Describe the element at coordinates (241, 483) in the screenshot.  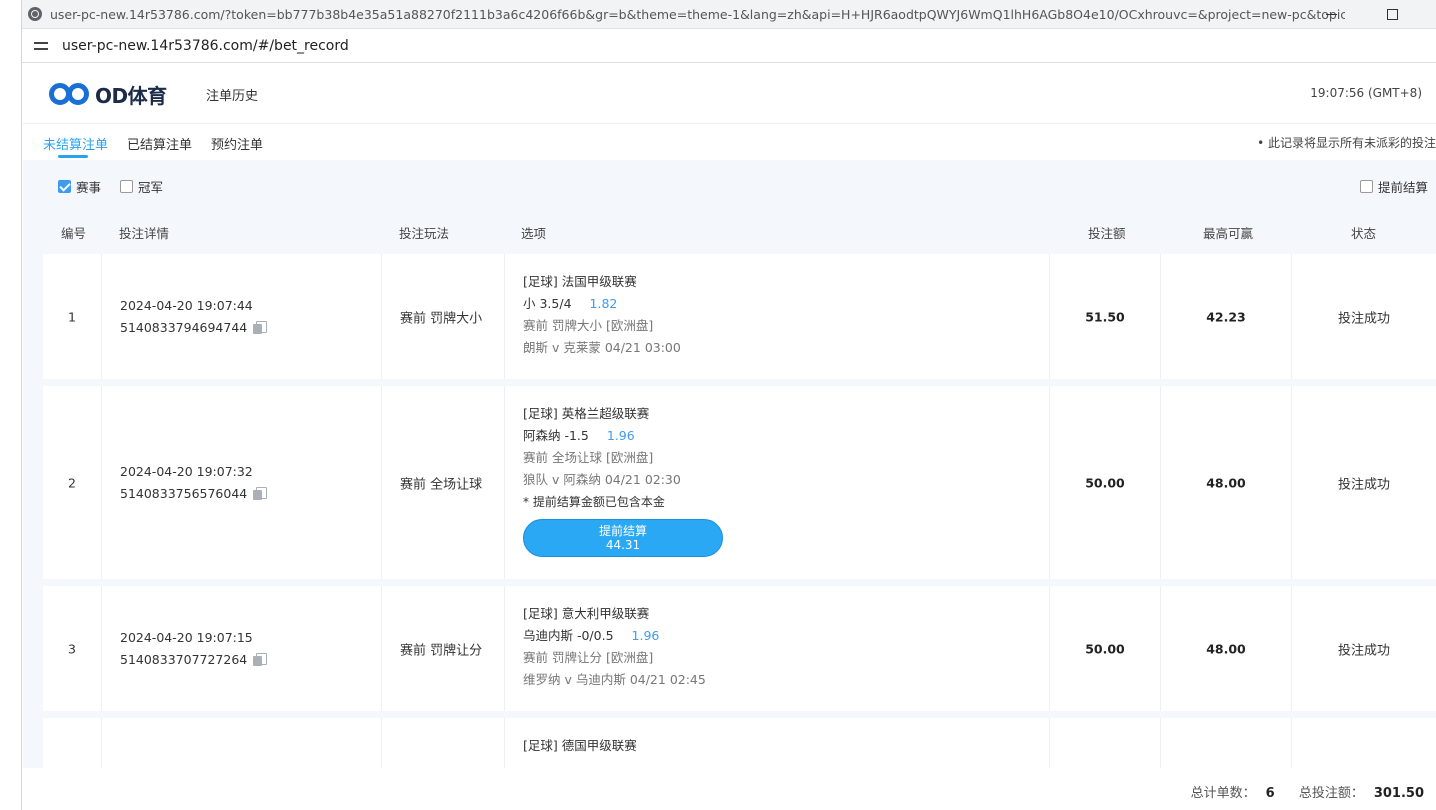
I see `bet-detail: 2024-04-20 19:07:32 5140833756576044` at that location.